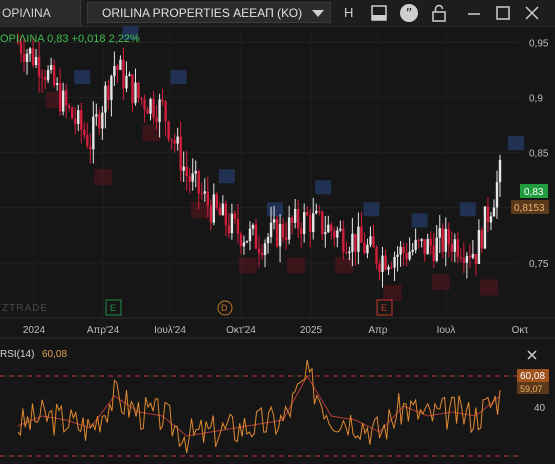 The image size is (555, 464). Describe the element at coordinates (170, 330) in the screenshot. I see `time-tick-label: Ιουλ'24` at that location.